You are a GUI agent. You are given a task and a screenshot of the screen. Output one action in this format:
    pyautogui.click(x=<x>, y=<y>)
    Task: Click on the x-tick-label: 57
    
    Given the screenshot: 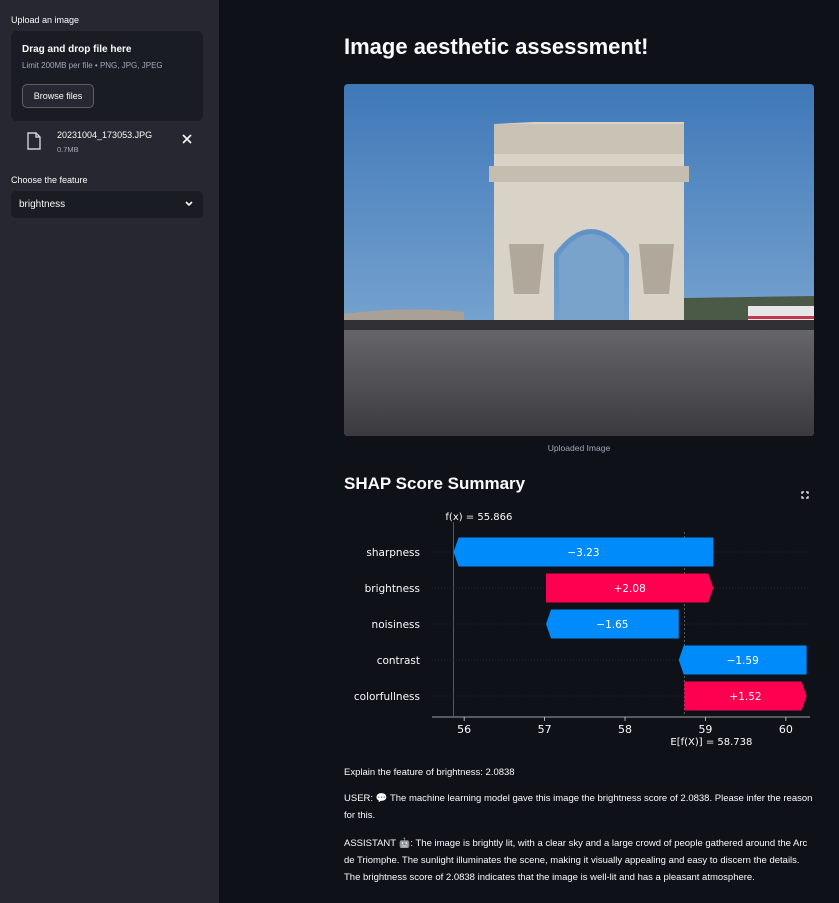 What is the action you would take?
    pyautogui.click(x=545, y=729)
    